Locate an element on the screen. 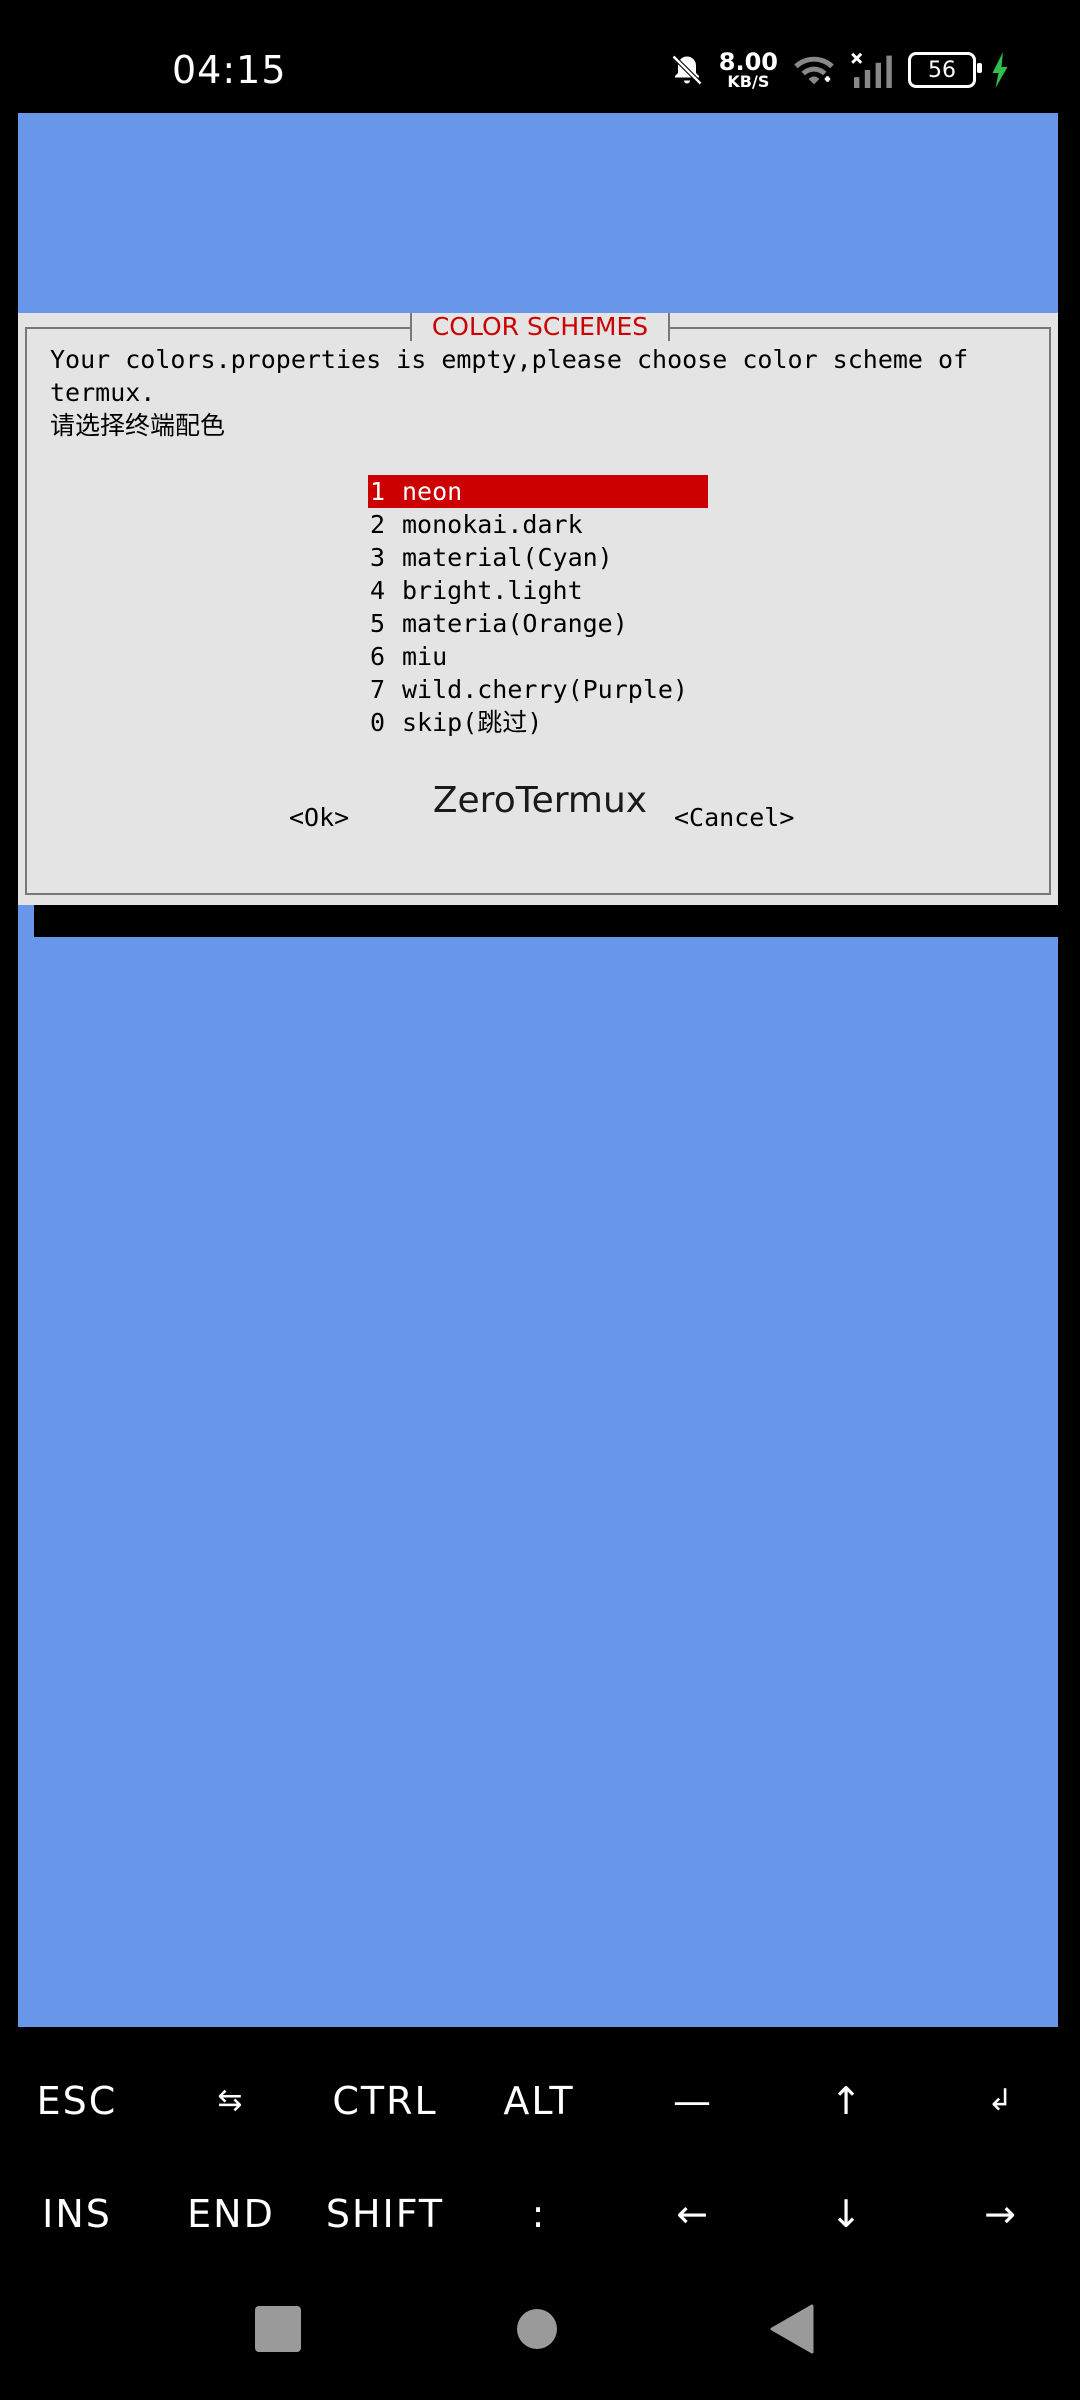 The height and width of the screenshot is (2400, 1080). extra-keys-row-2: INS END SHIFT : ← ↓ → is located at coordinates (540, 2214).